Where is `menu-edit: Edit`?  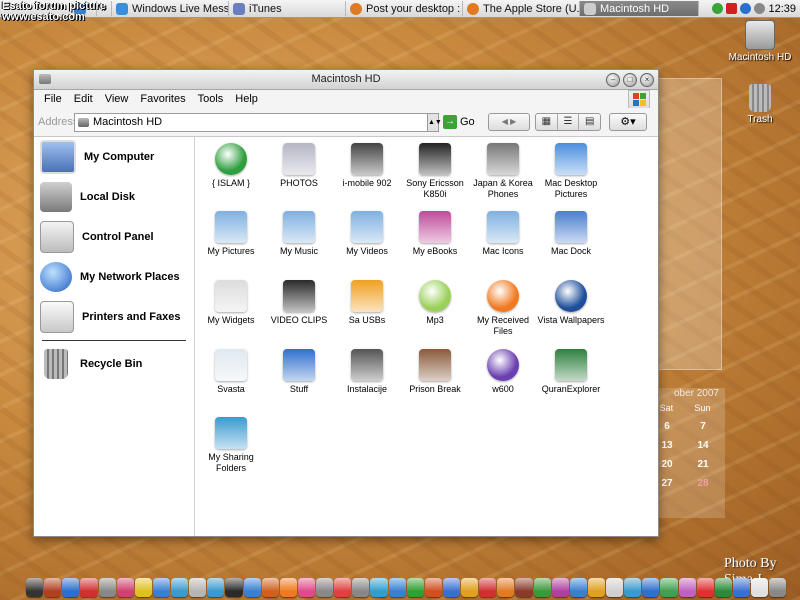 menu-edit: Edit is located at coordinates (83, 99).